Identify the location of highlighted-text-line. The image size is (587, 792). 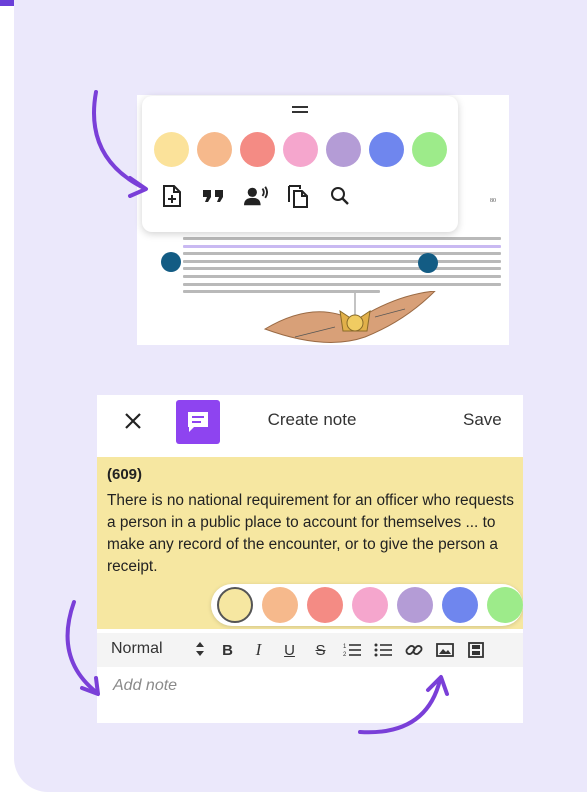
(342, 246).